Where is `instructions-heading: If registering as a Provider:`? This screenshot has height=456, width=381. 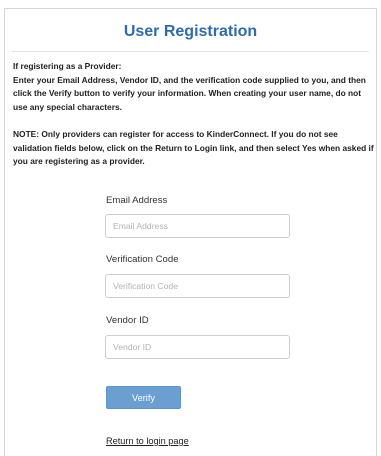
instructions-heading: If registering as a Provider: is located at coordinates (67, 66).